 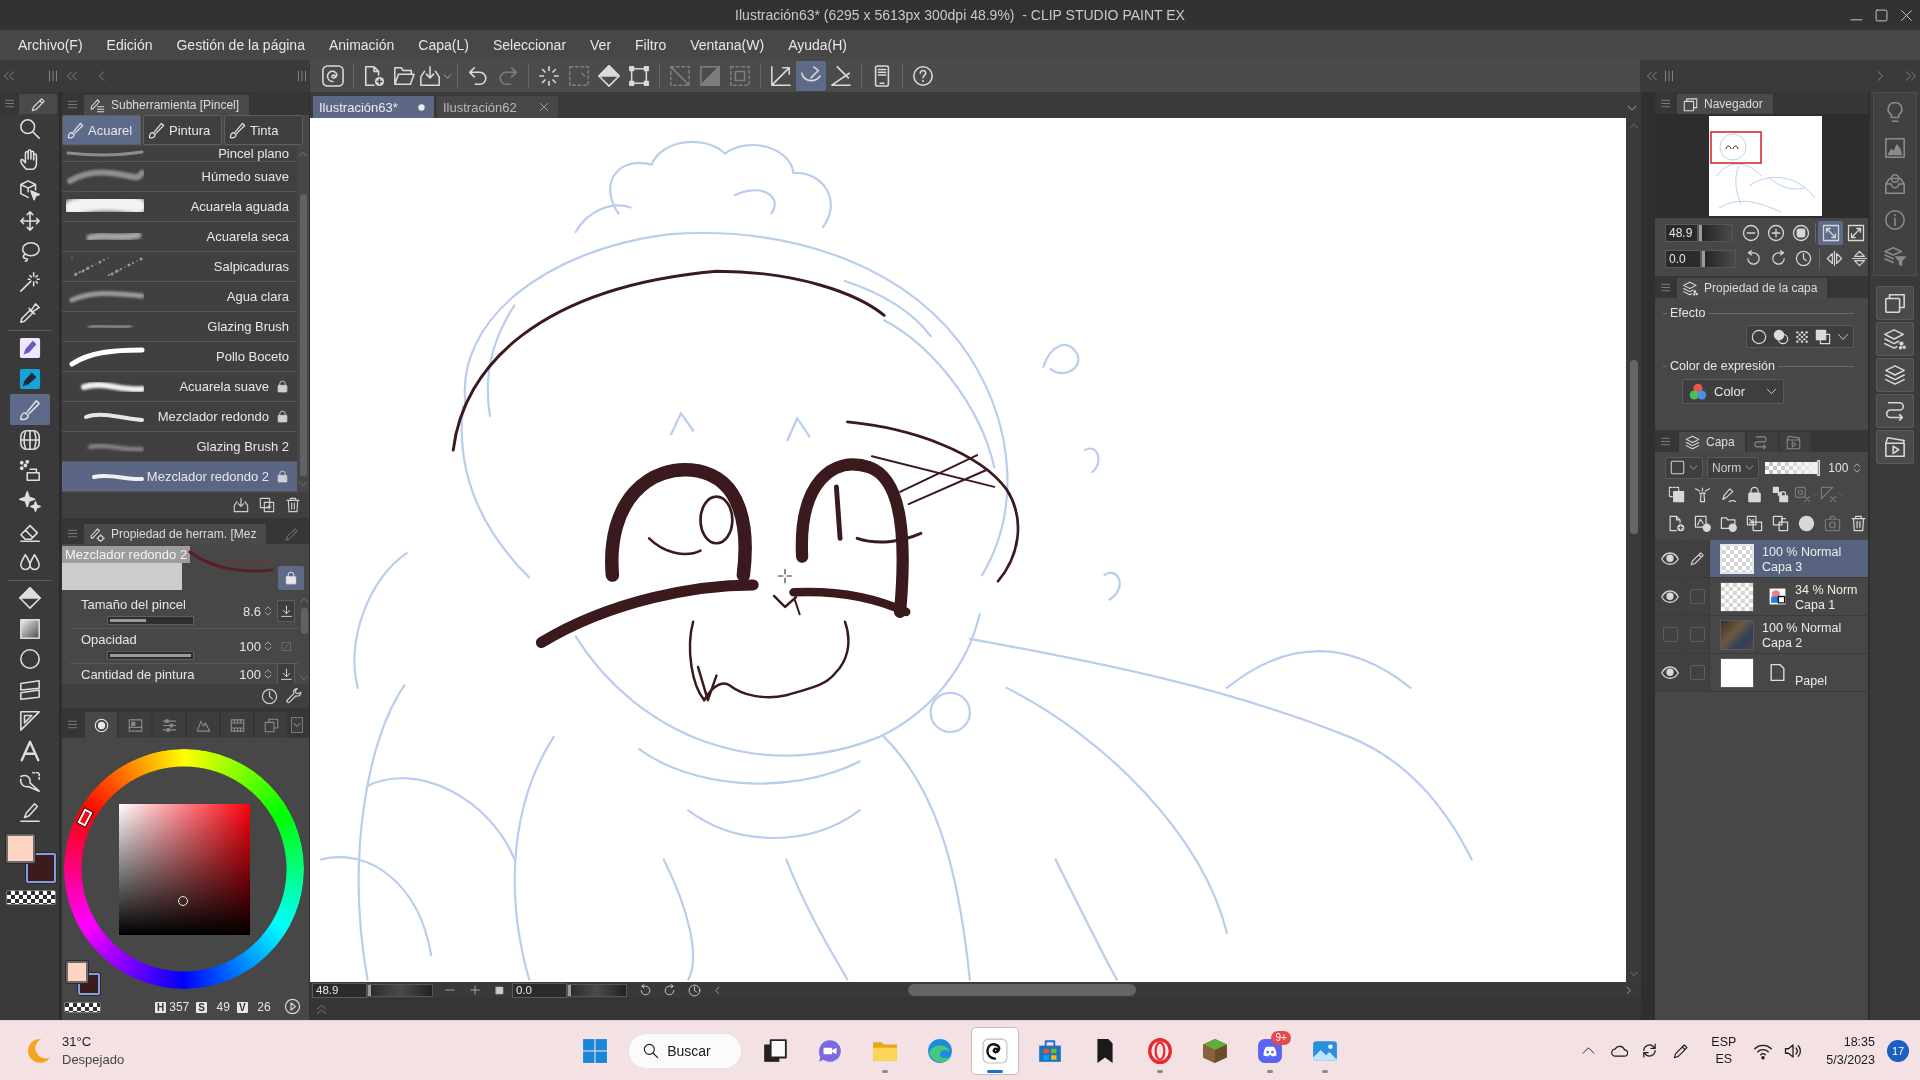 What do you see at coordinates (475, 990) in the screenshot?
I see `plus-icon` at bounding box center [475, 990].